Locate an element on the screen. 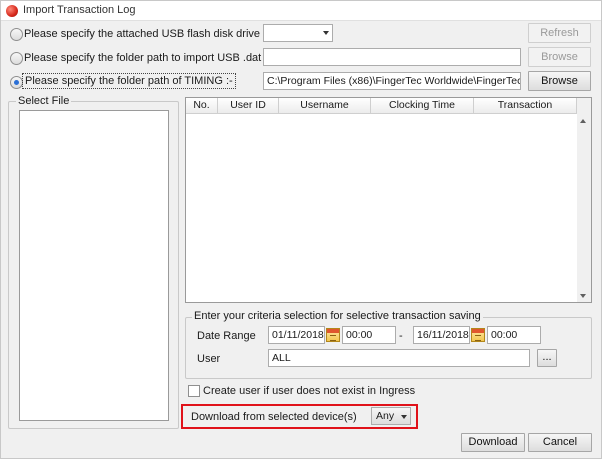  device-select-value: Any is located at coordinates (385, 416).